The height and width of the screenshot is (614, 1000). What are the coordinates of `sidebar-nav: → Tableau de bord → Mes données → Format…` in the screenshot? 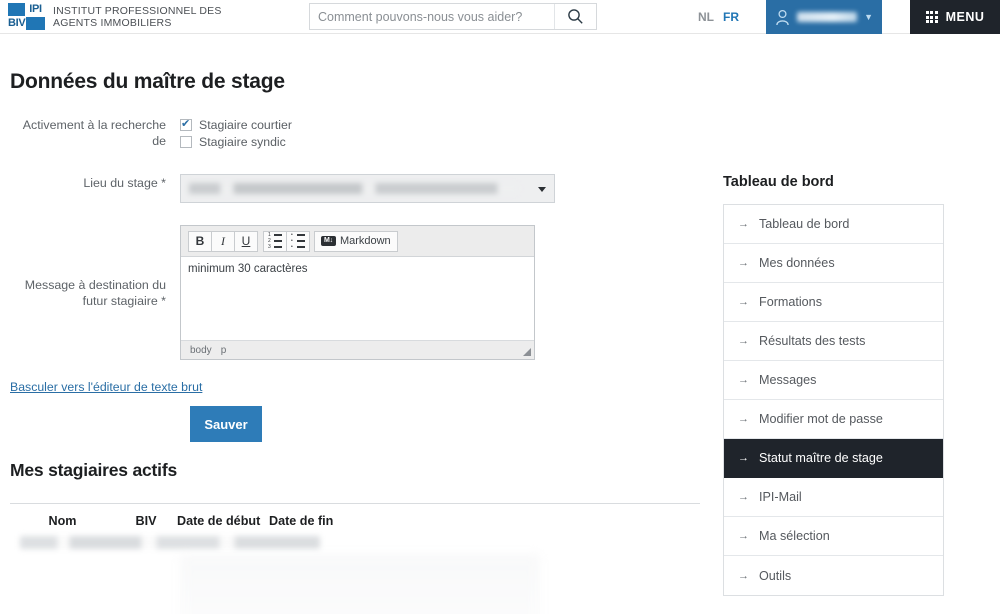 It's located at (833, 400).